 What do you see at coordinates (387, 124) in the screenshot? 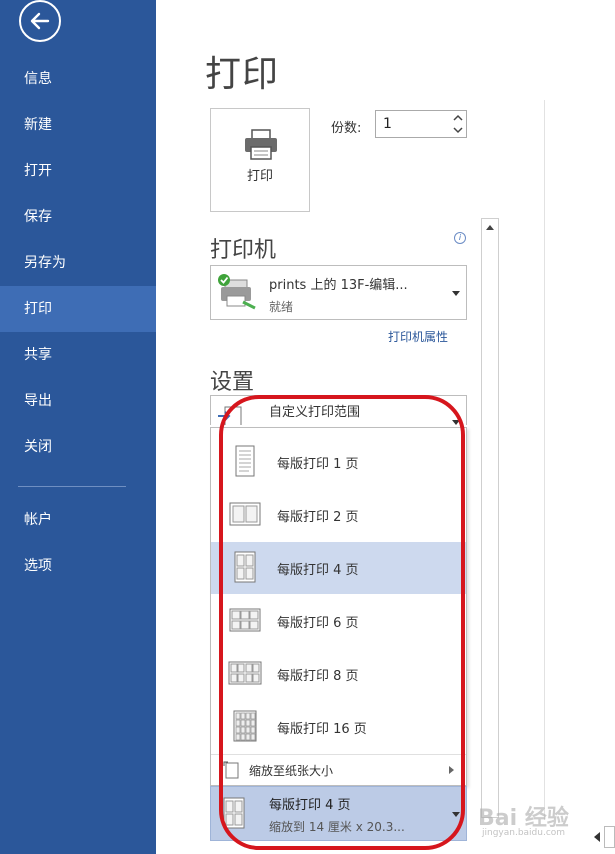
I see `copies-value: 1` at bounding box center [387, 124].